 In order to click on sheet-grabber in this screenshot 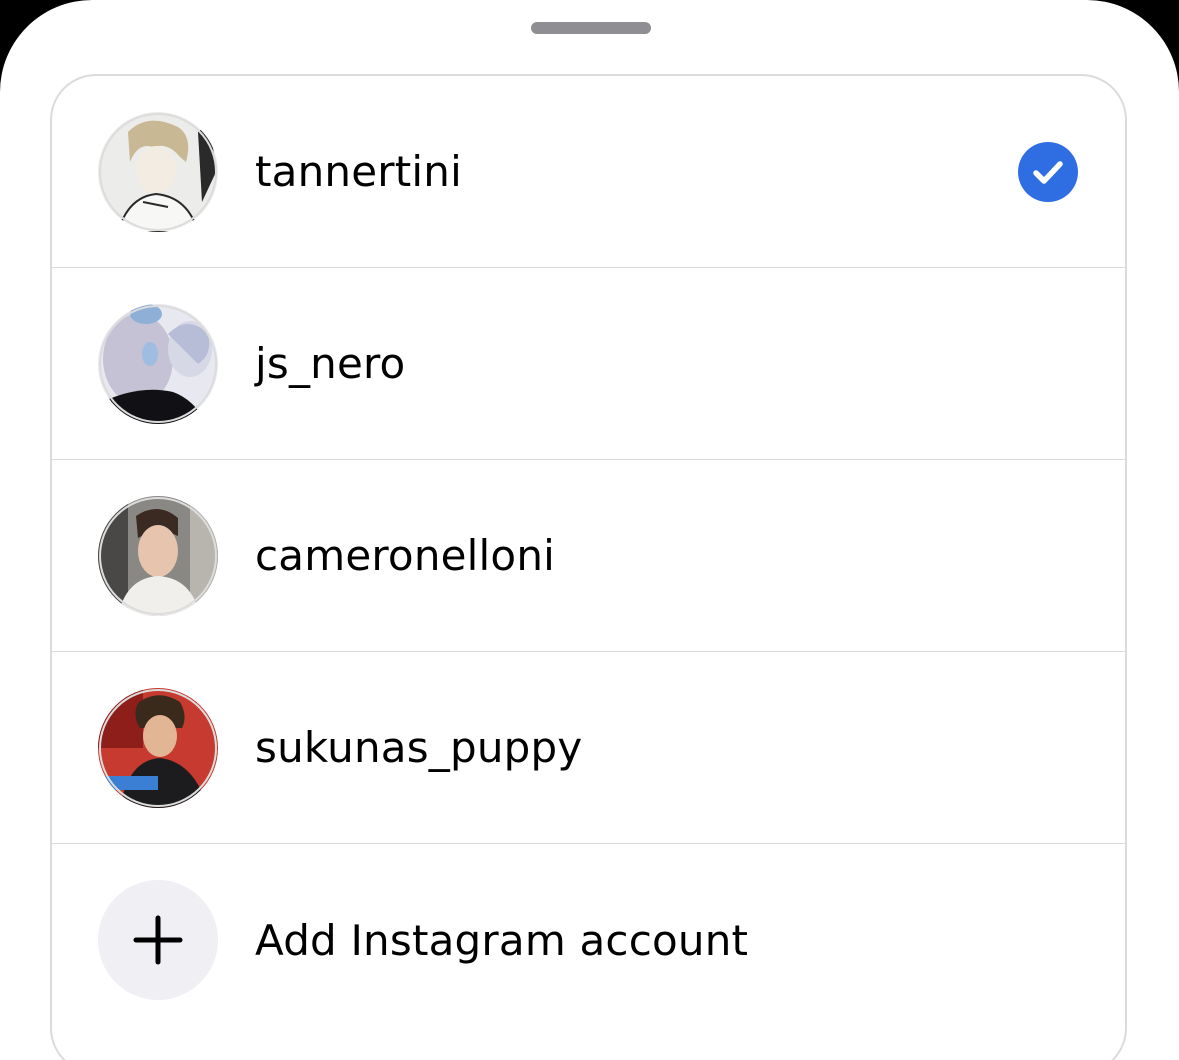, I will do `click(591, 28)`.